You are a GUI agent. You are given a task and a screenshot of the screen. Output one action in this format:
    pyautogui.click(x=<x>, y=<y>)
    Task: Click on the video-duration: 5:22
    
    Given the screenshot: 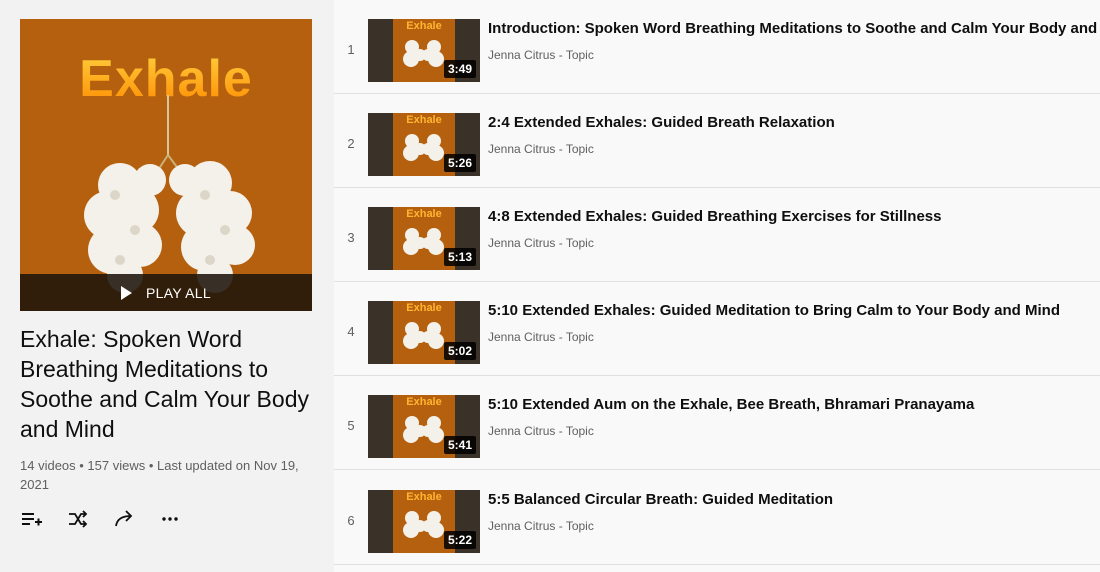 What is the action you would take?
    pyautogui.click(x=459, y=540)
    